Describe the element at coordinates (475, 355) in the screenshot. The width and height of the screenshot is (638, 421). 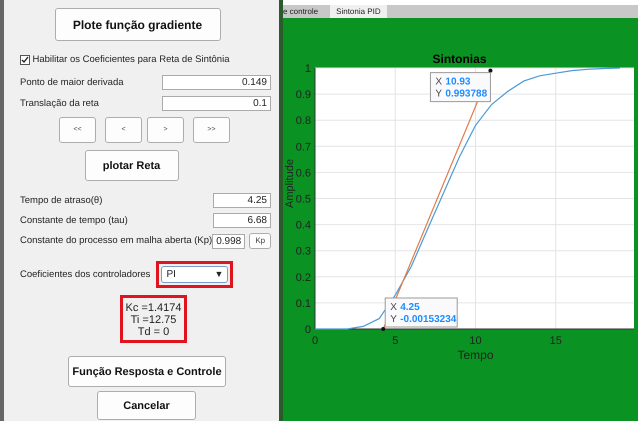
I see `axis-label: Tempo` at that location.